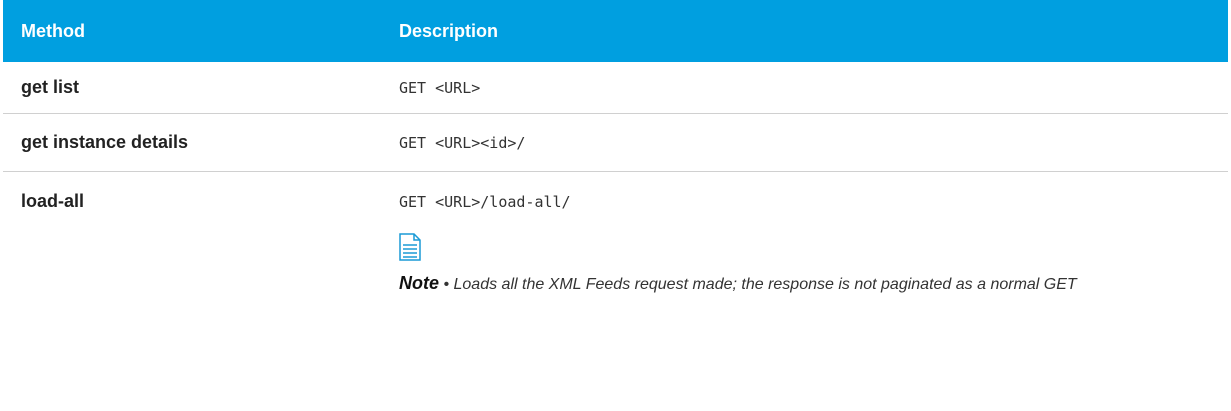 This screenshot has height=411, width=1231. What do you see at coordinates (440, 87) in the screenshot?
I see `description-cell: GET <URL>` at bounding box center [440, 87].